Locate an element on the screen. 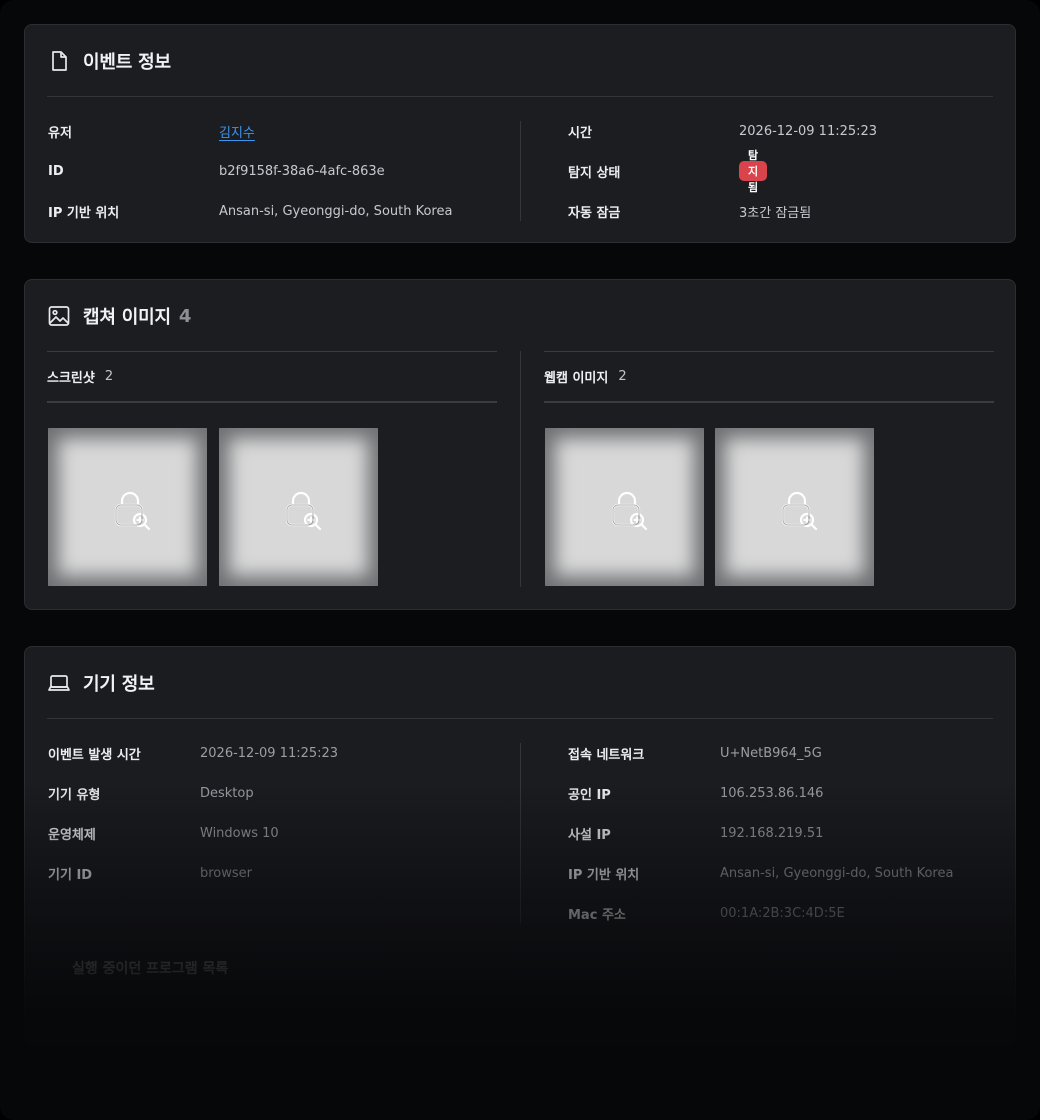 The image size is (1040, 1120). event-info-divider is located at coordinates (520, 96).